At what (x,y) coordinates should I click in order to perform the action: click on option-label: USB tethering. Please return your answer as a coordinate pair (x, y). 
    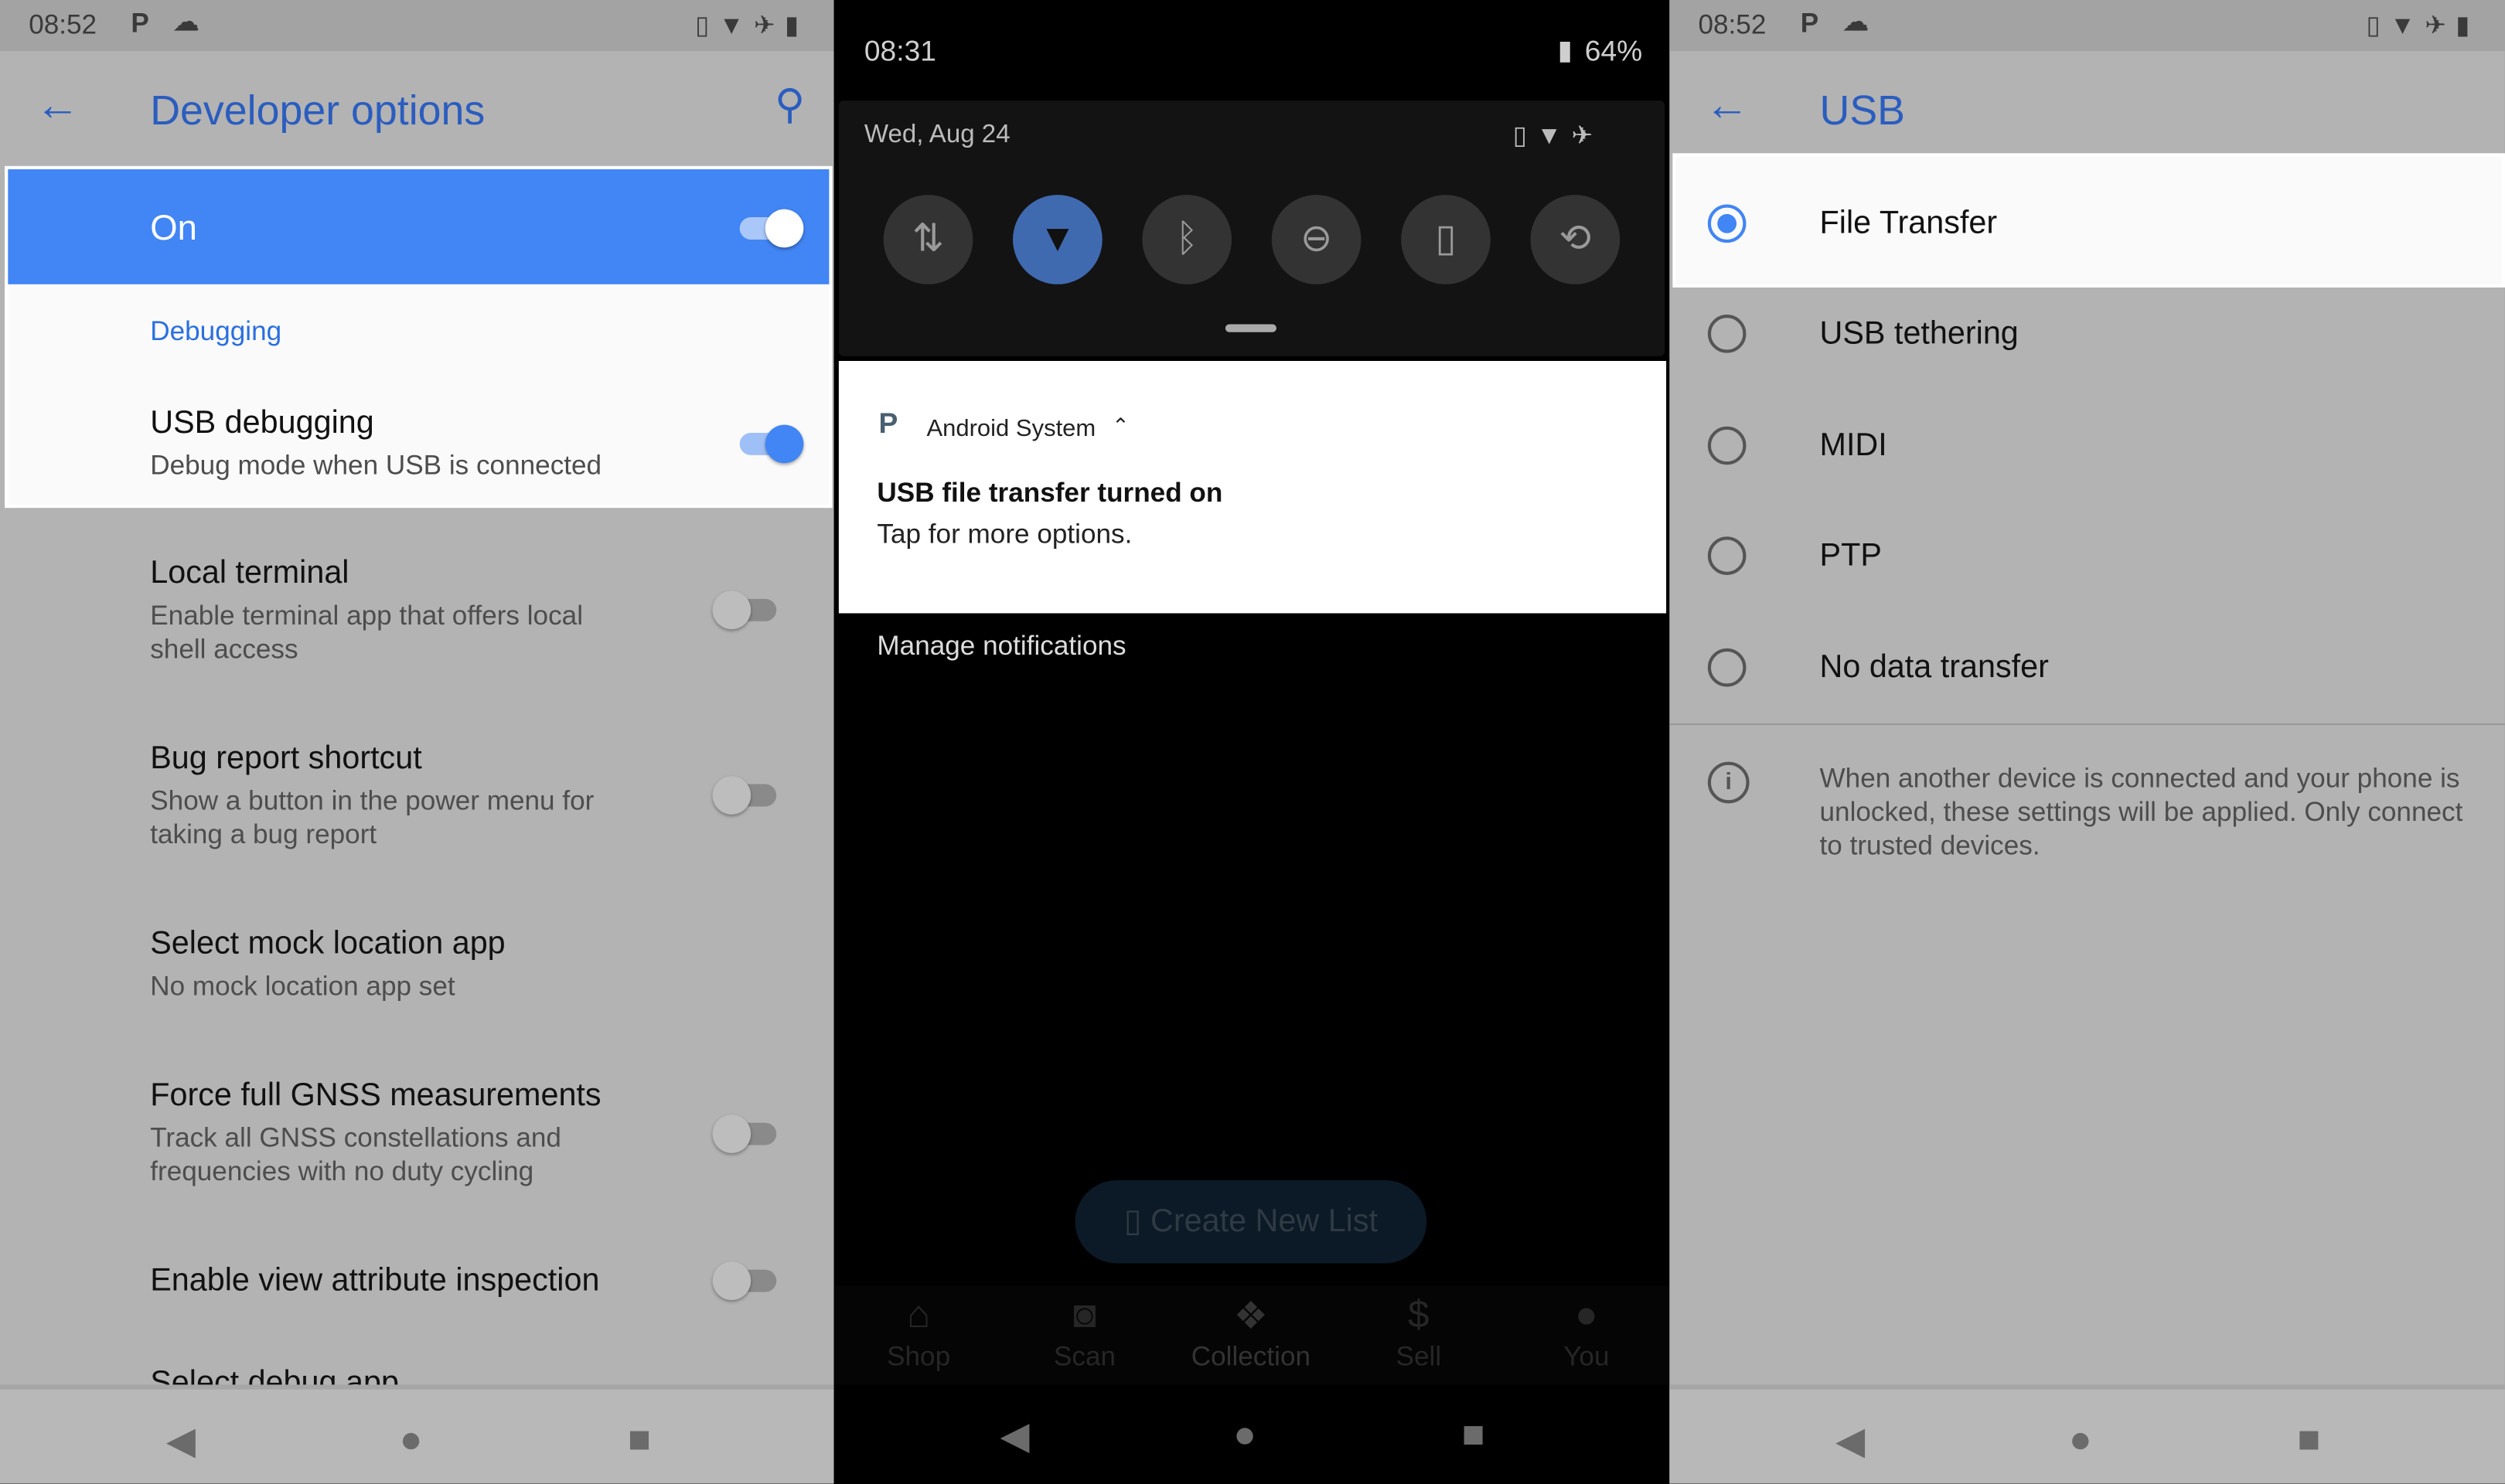
    Looking at the image, I should click on (1919, 334).